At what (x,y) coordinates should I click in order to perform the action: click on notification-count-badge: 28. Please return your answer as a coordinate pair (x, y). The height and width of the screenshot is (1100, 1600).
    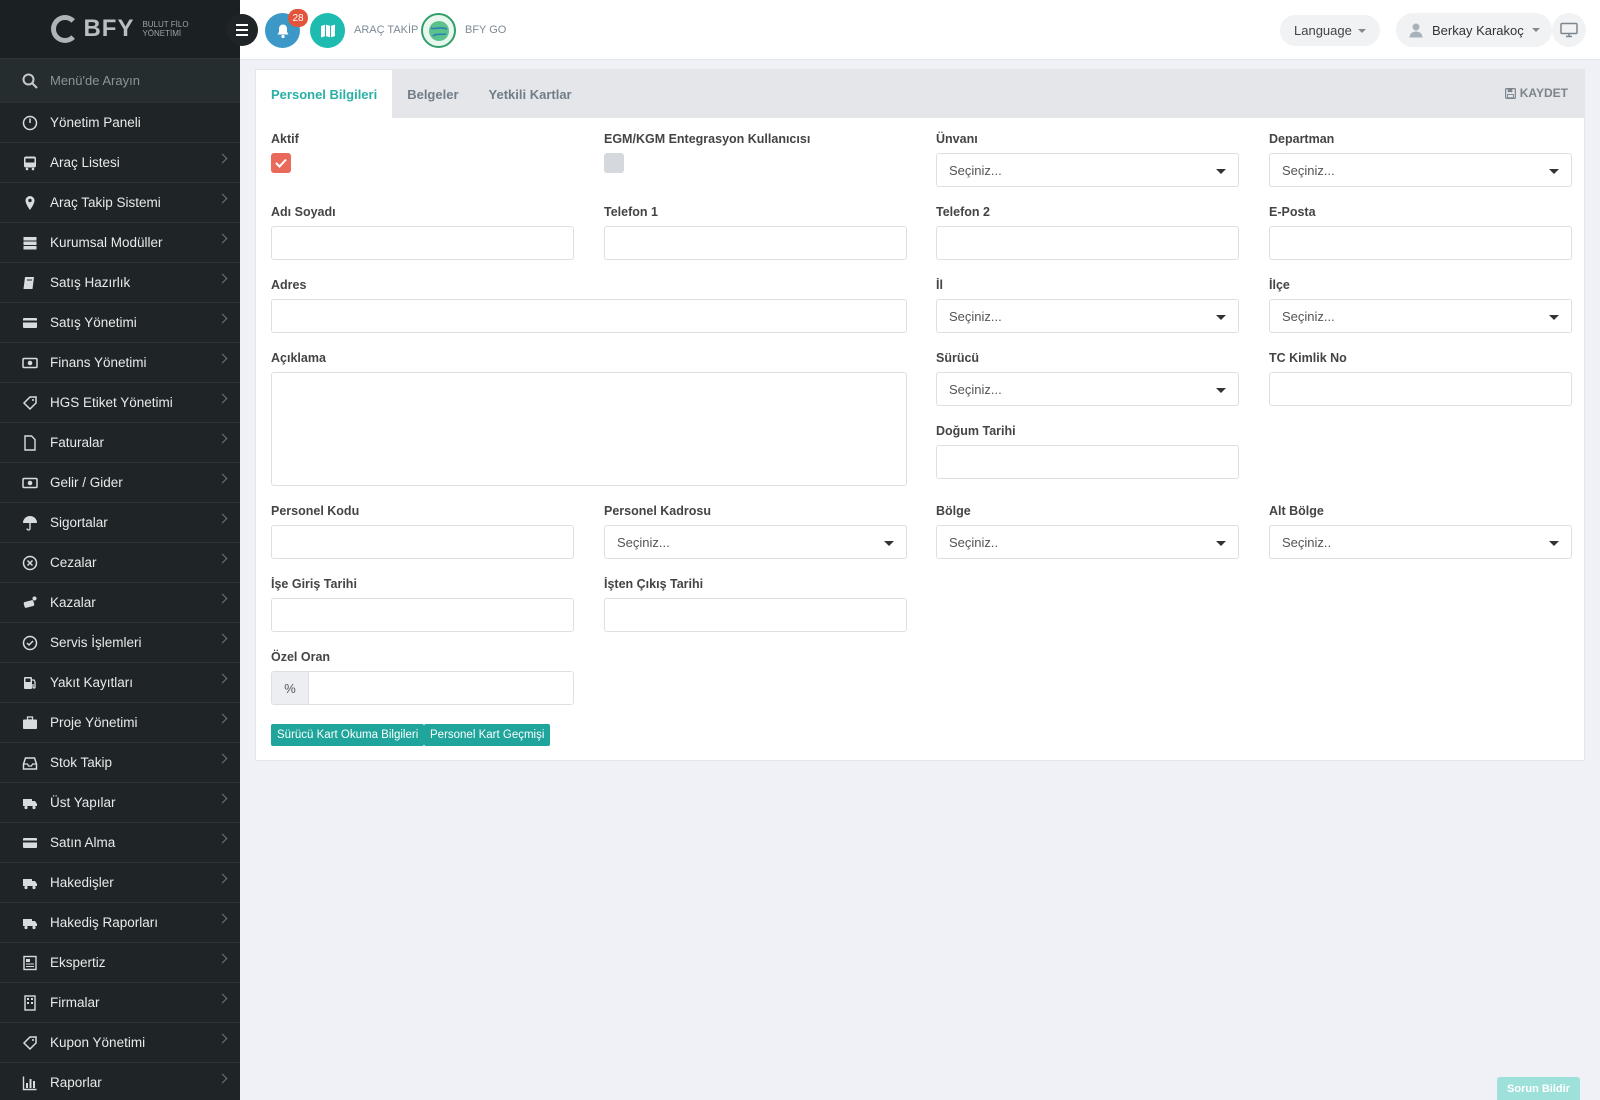
    Looking at the image, I should click on (298, 18).